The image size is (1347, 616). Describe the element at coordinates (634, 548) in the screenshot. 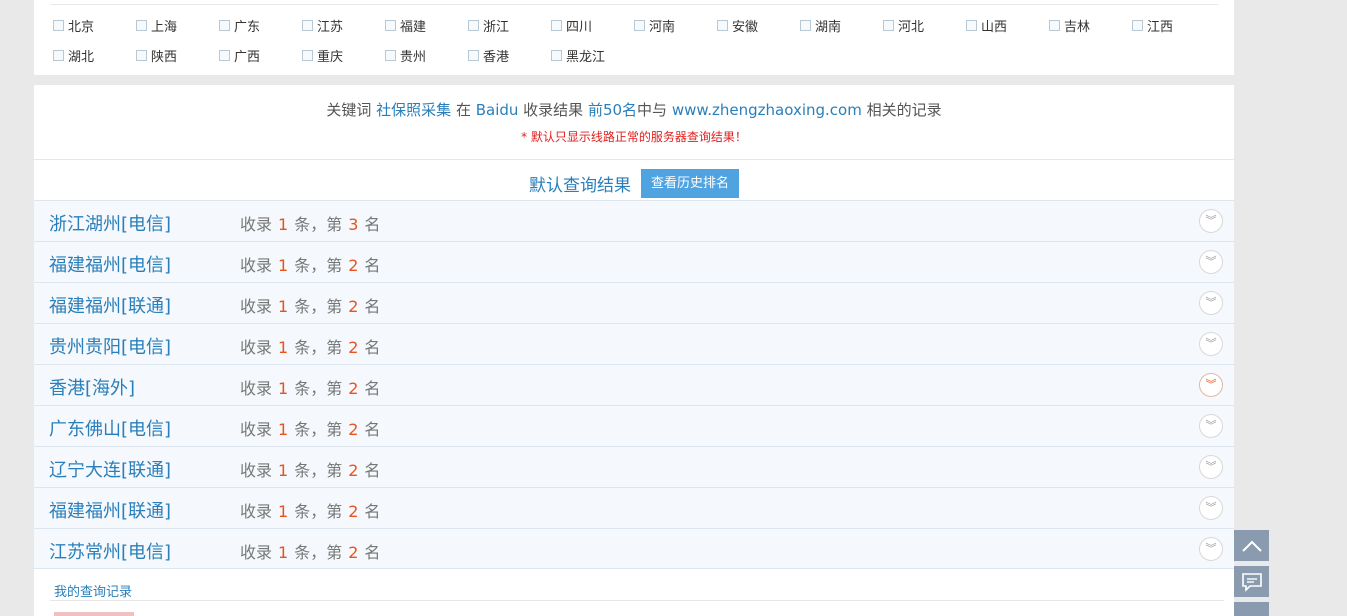

I see `result-row: 江苏常州[电信] 收录 1 条，第 2 名 ︾` at that location.